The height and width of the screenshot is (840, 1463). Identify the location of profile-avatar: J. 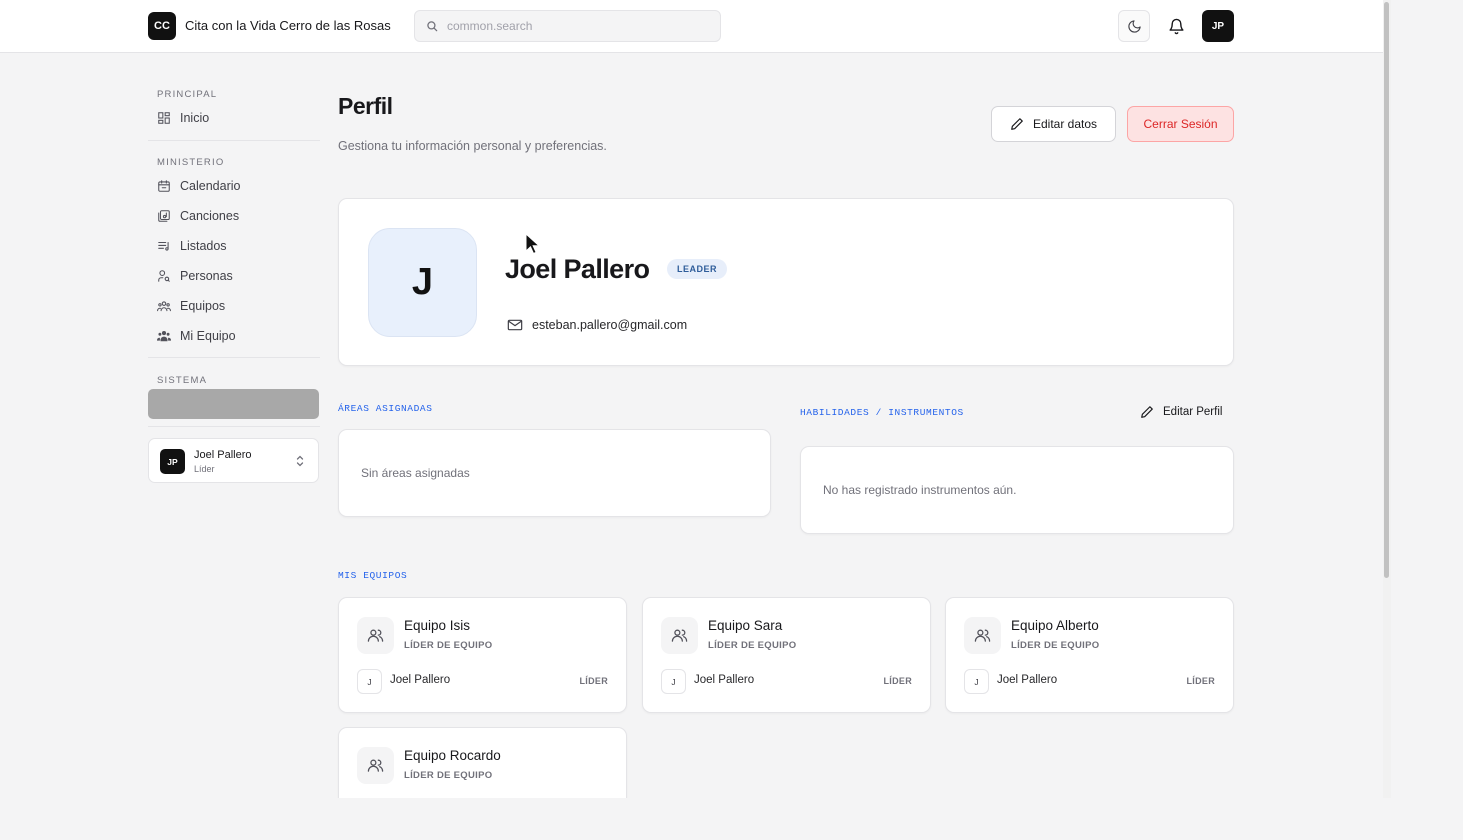
(422, 282).